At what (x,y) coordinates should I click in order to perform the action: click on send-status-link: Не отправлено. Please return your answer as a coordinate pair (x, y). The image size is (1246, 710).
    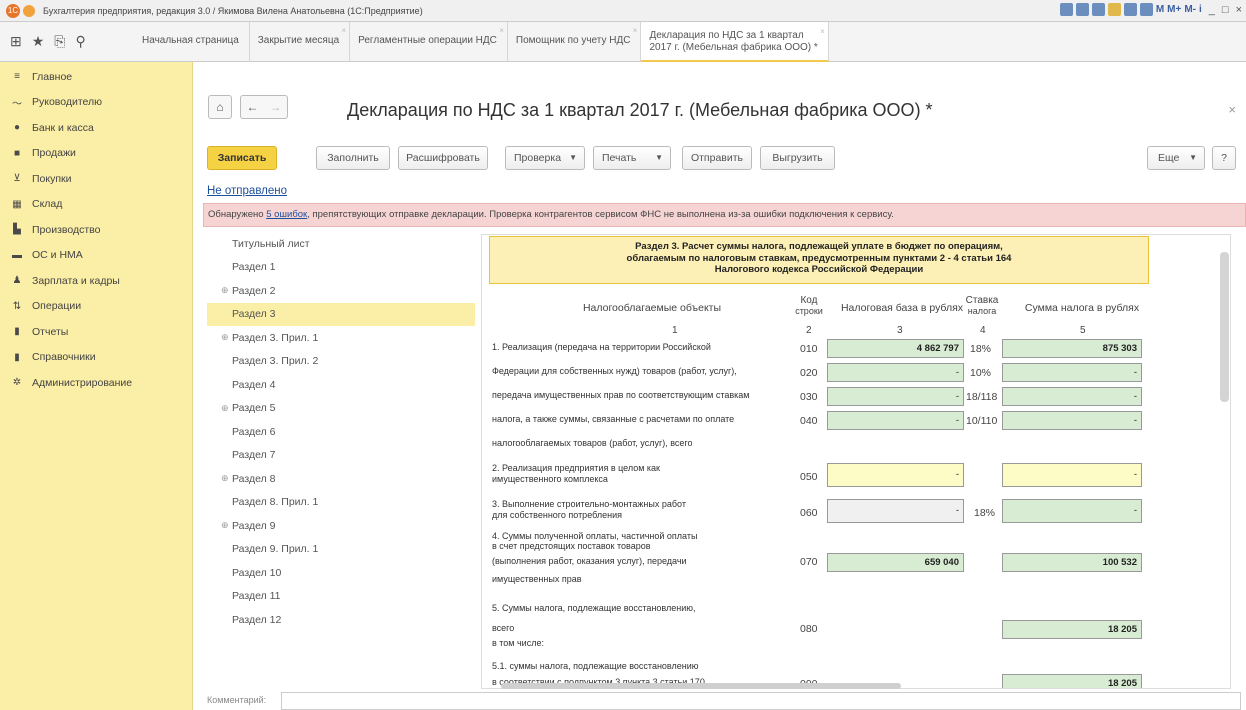
    Looking at the image, I should click on (247, 191).